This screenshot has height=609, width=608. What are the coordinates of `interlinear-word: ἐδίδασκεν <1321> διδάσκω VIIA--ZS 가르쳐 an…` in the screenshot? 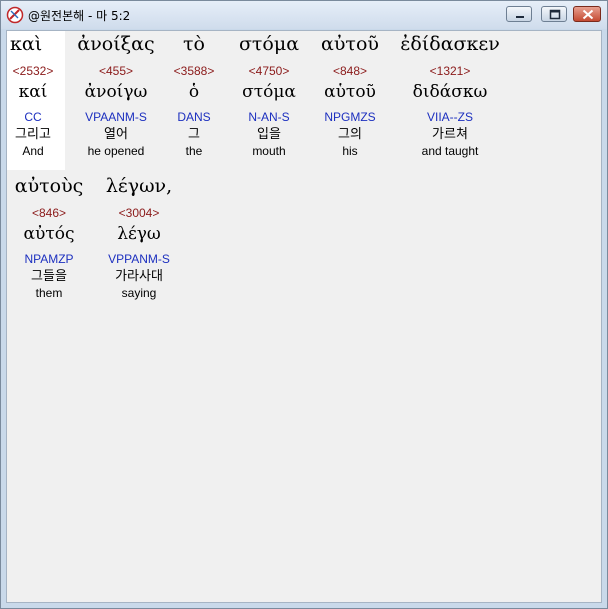 It's located at (450, 95).